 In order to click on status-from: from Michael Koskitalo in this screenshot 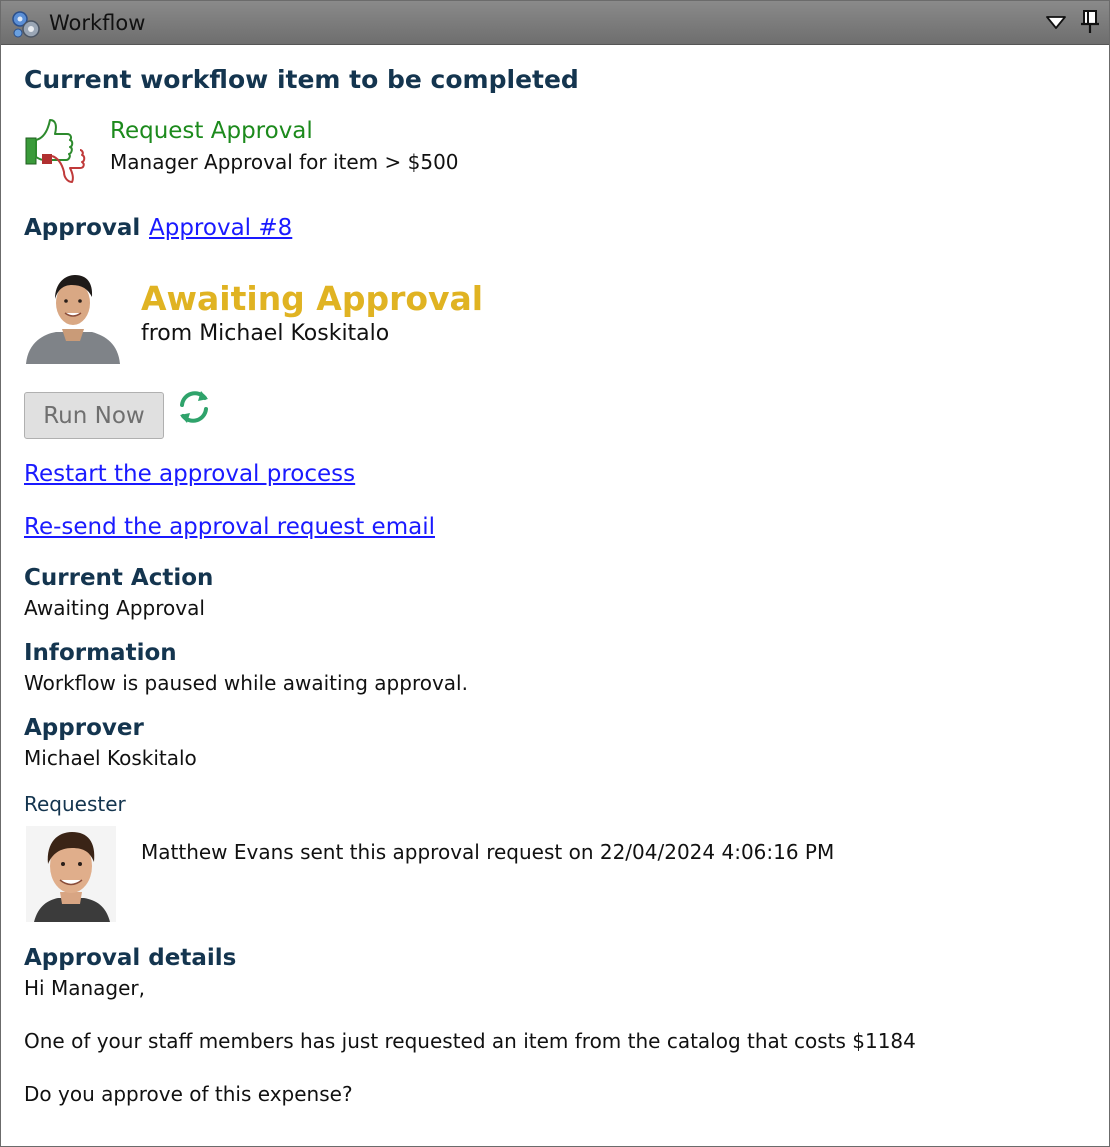, I will do `click(265, 333)`.